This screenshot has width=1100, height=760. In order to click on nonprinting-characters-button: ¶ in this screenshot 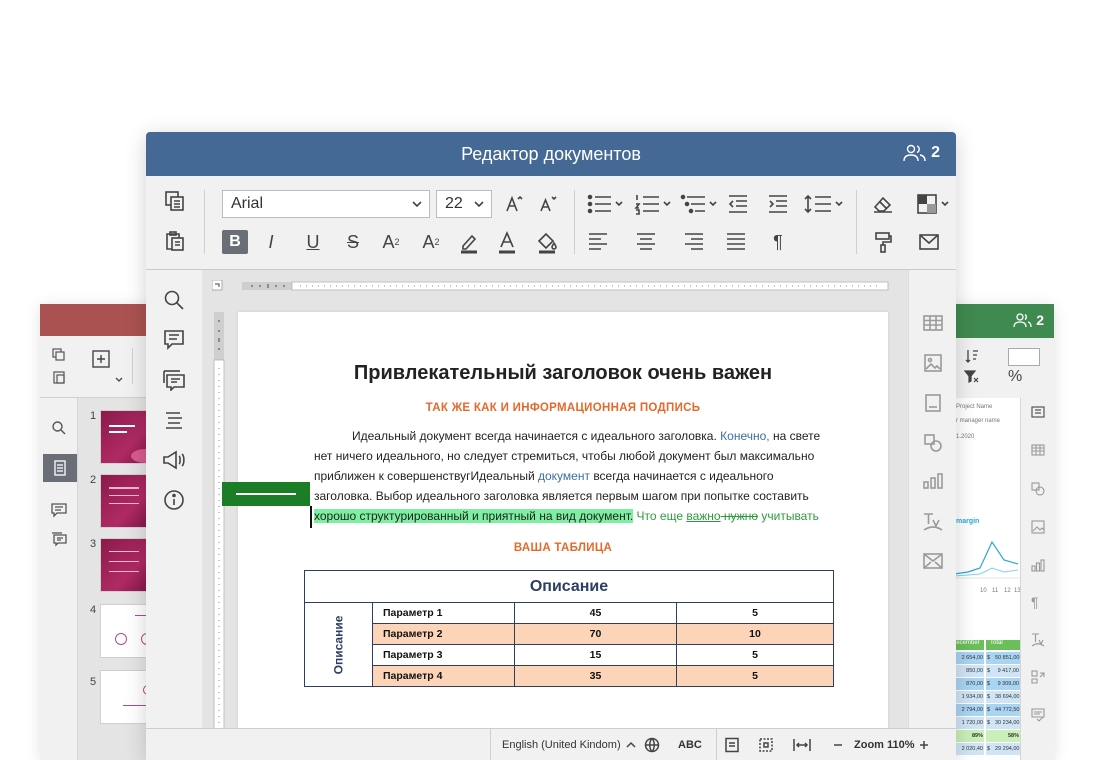, I will do `click(778, 242)`.